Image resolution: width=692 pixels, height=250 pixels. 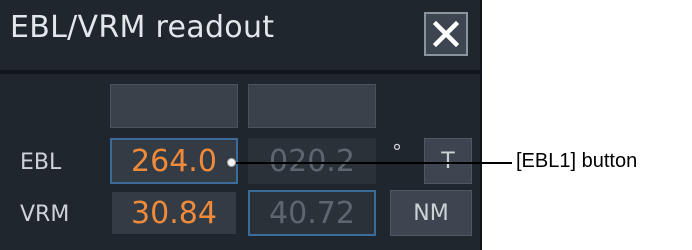 What do you see at coordinates (448, 161) in the screenshot?
I see `bearing-mode-button: T` at bounding box center [448, 161].